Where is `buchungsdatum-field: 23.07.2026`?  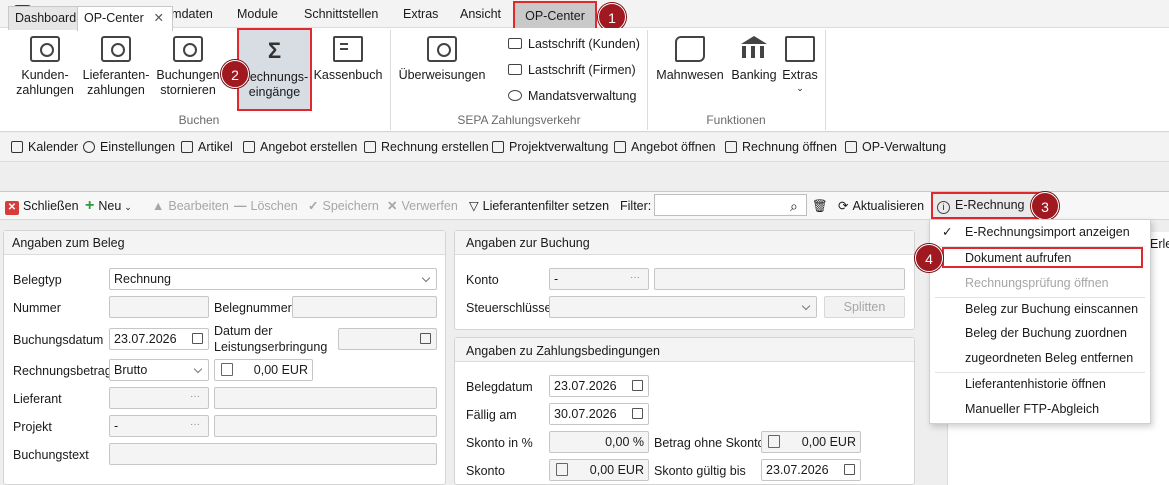
buchungsdatum-field: 23.07.2026 is located at coordinates (159, 339).